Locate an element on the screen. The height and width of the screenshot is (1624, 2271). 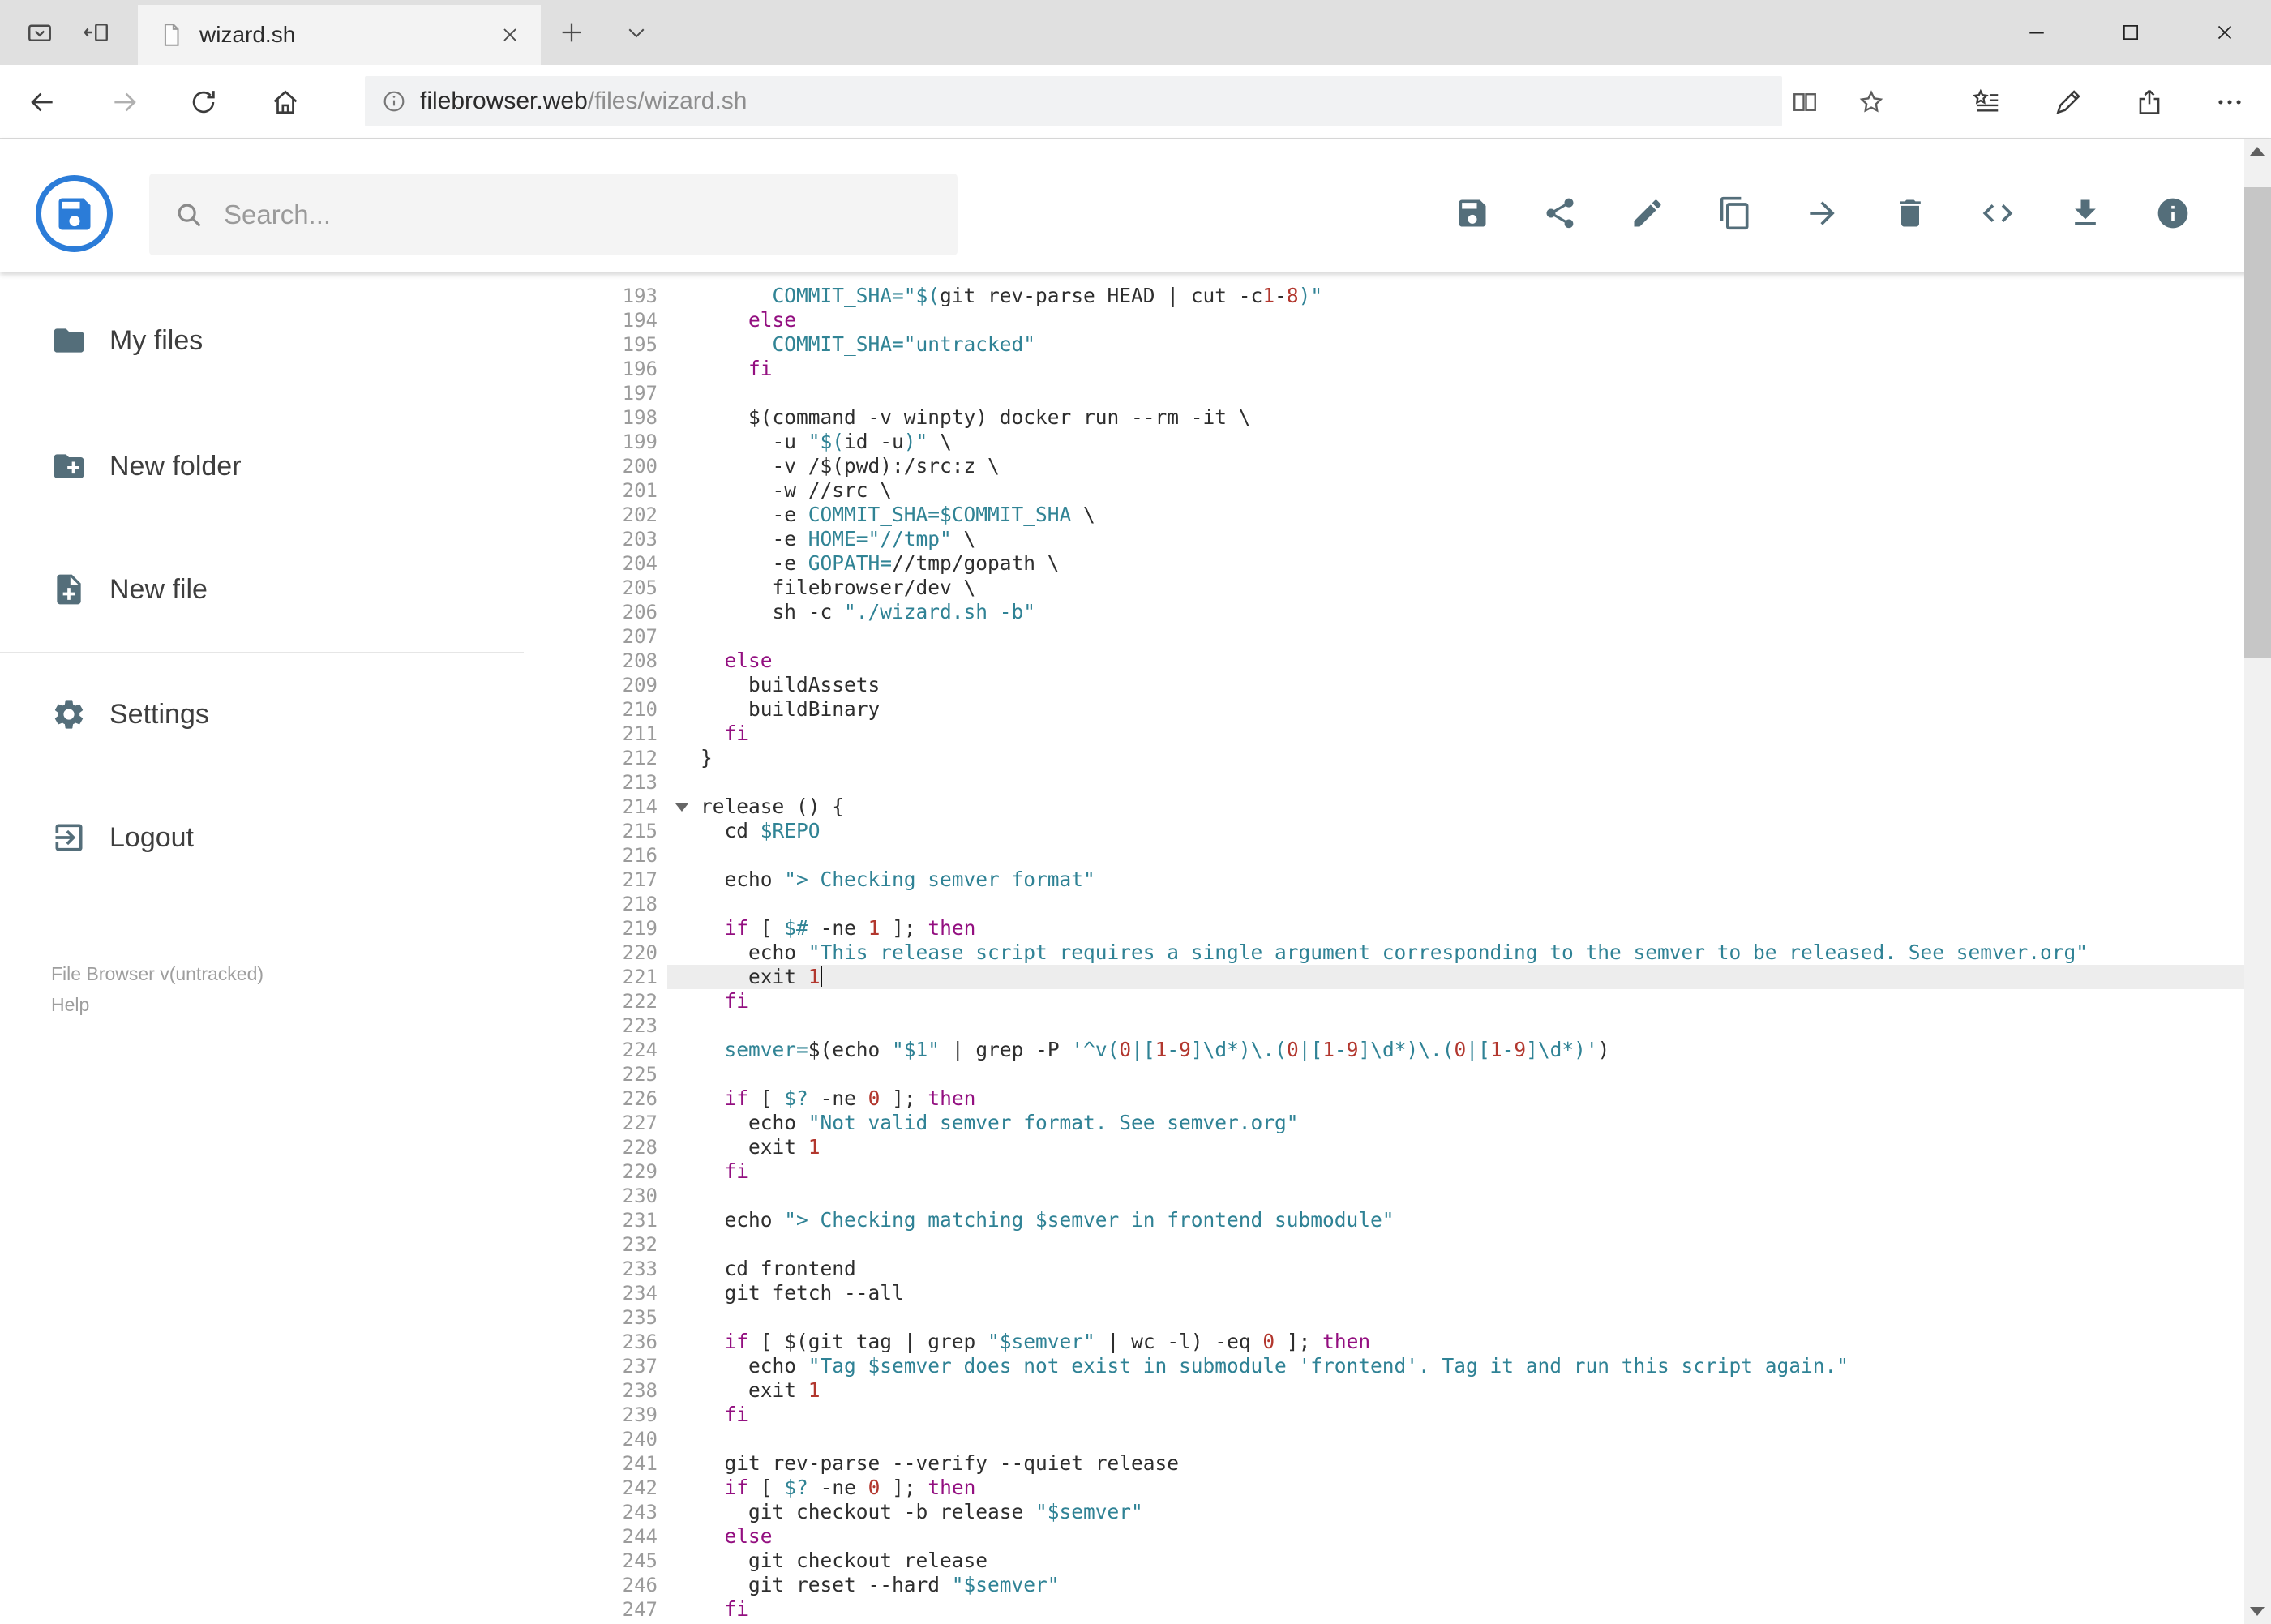
search-box is located at coordinates (553, 214).